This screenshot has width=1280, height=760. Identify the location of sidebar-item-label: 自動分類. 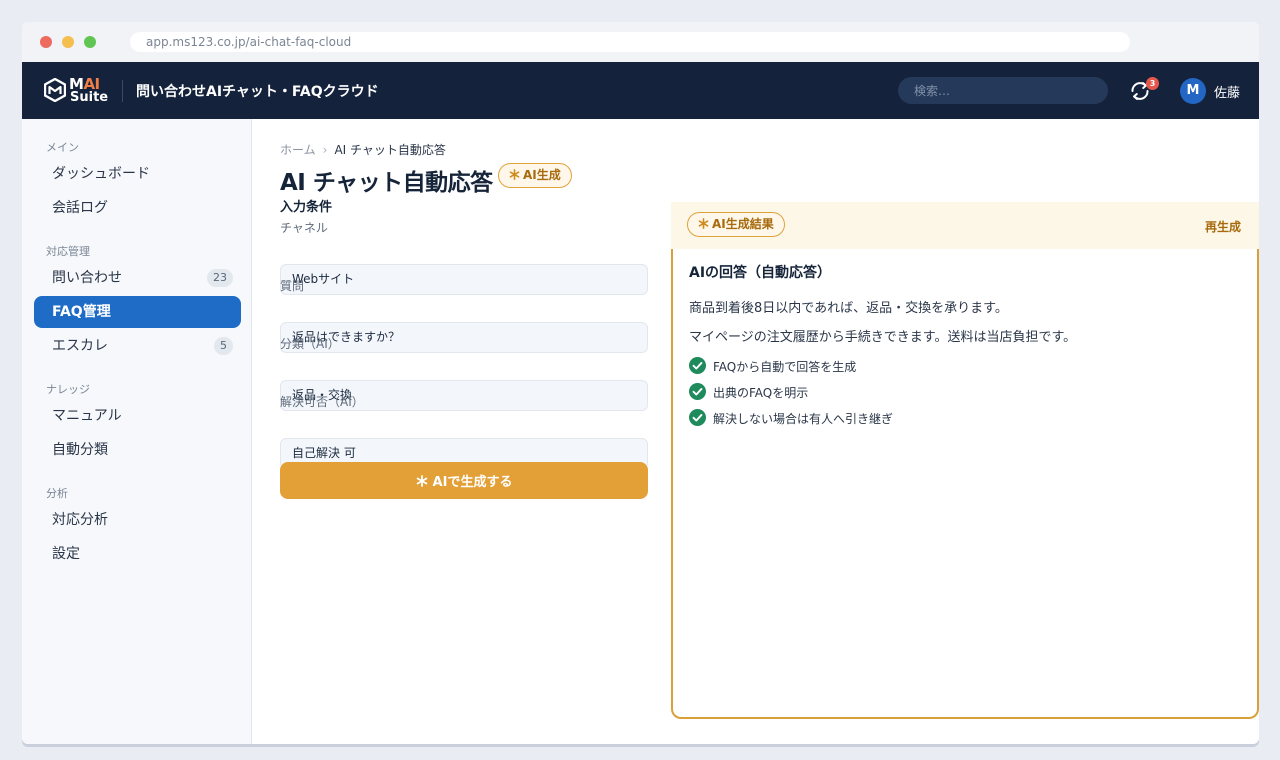
(80, 450).